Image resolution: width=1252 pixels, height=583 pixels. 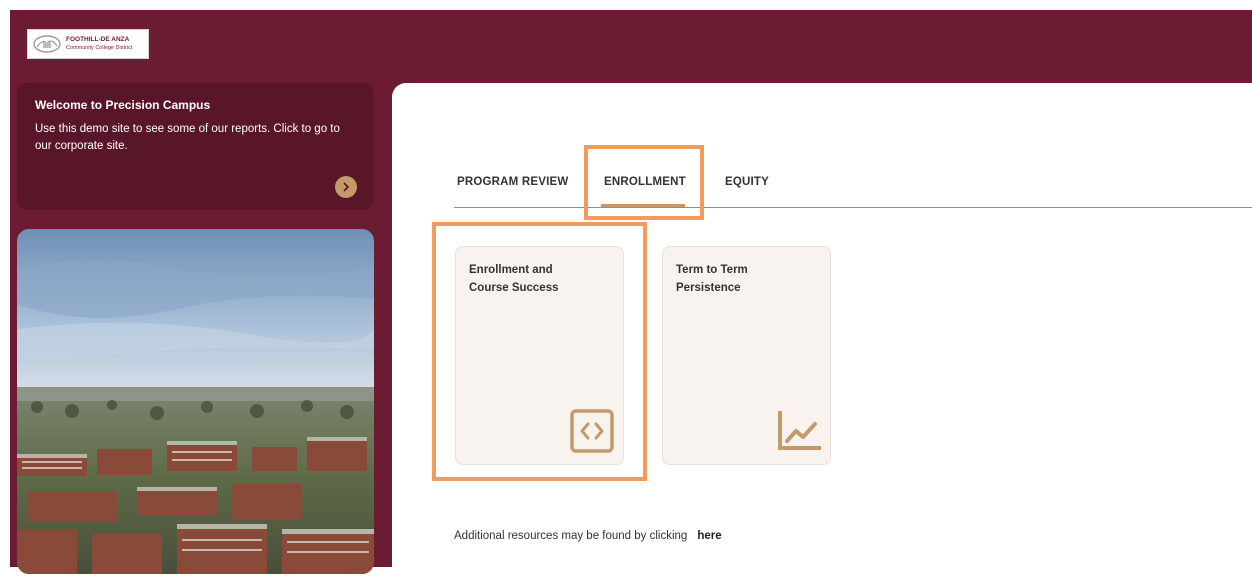 I want to click on logo-line-1: FOOTHILL-DE ANZA, so click(x=98, y=39).